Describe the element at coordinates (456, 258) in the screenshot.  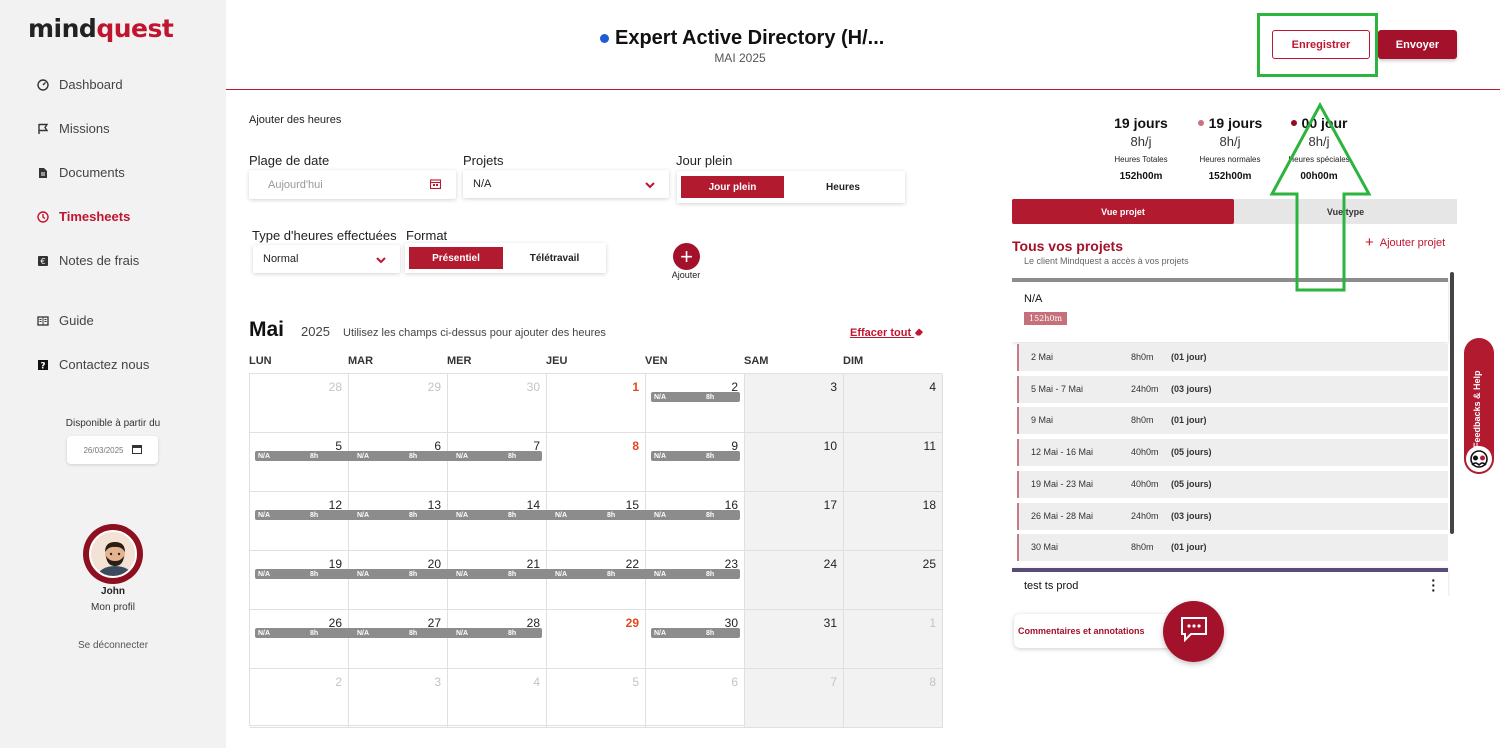
I see `onsite-option: Présentiel` at that location.